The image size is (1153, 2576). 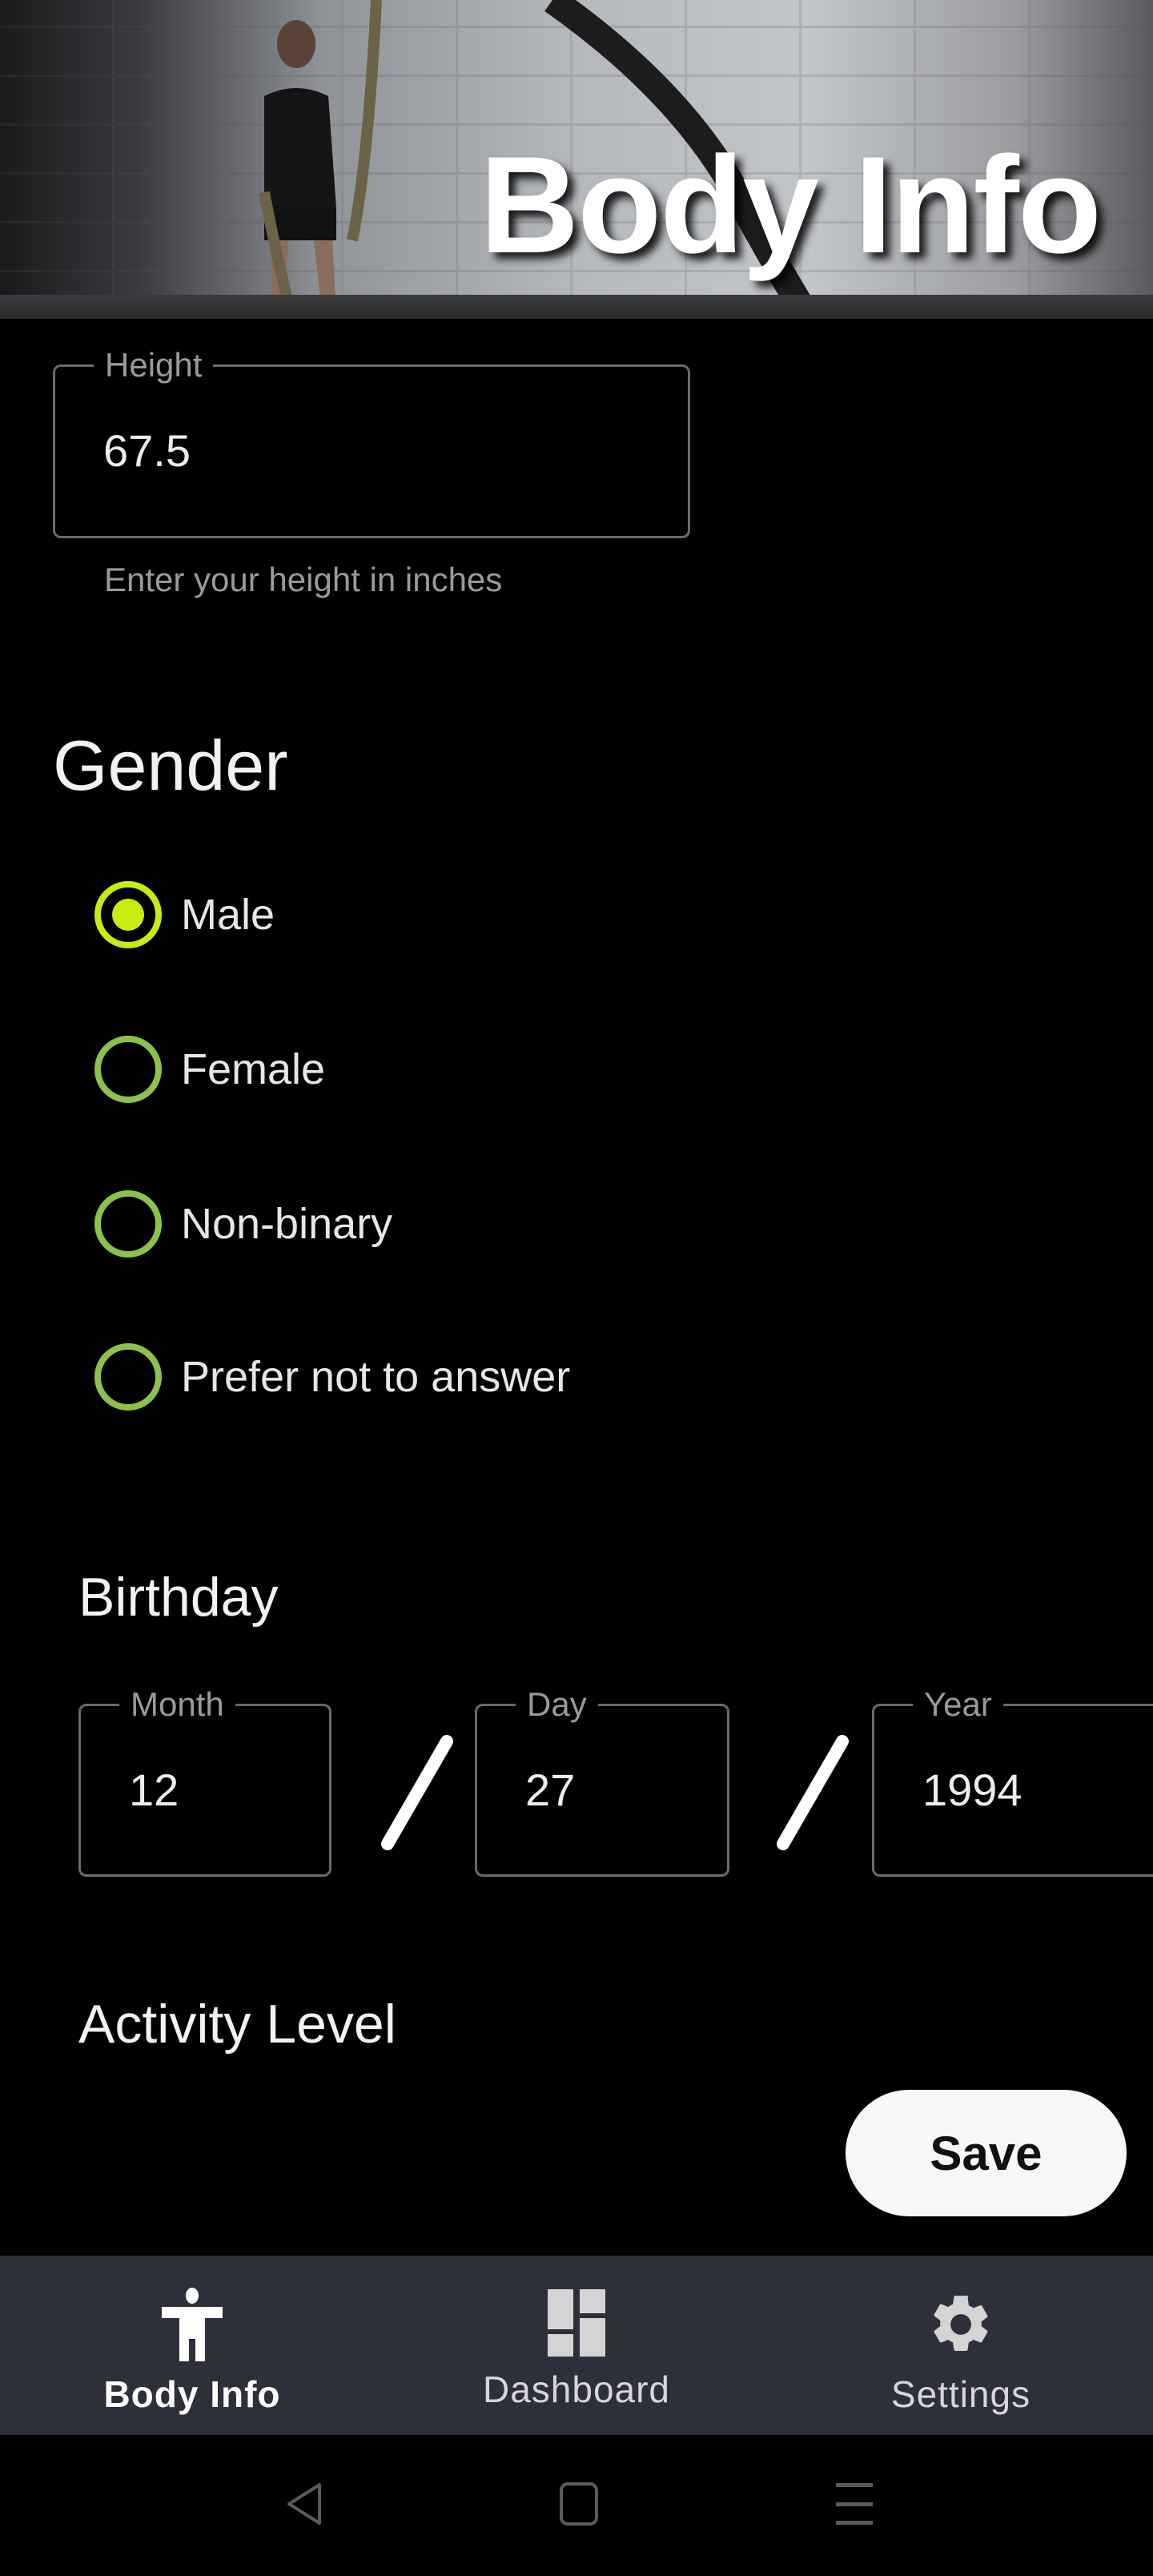 I want to click on month-field-label: Month, so click(x=177, y=1705).